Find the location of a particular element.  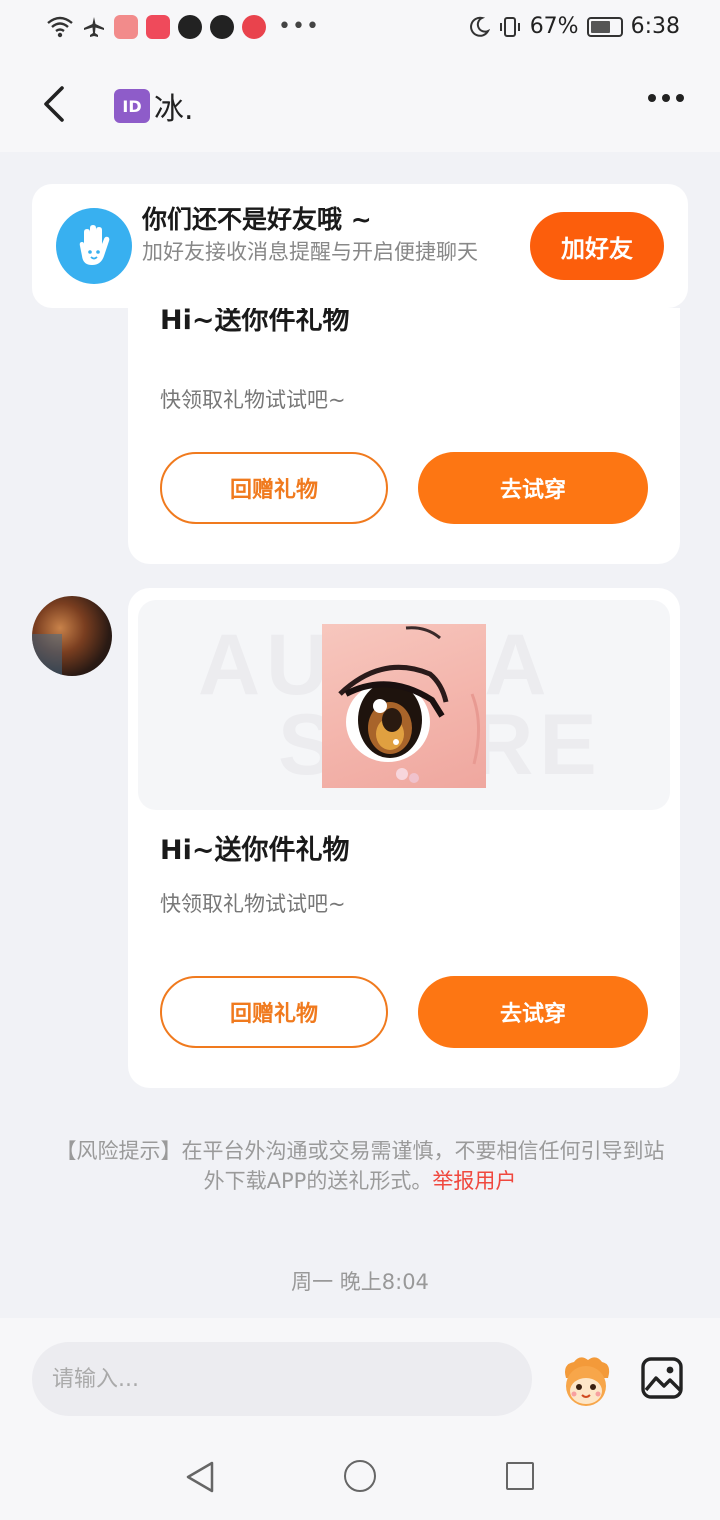

report-user-link: 举报用户 is located at coordinates (474, 1181).